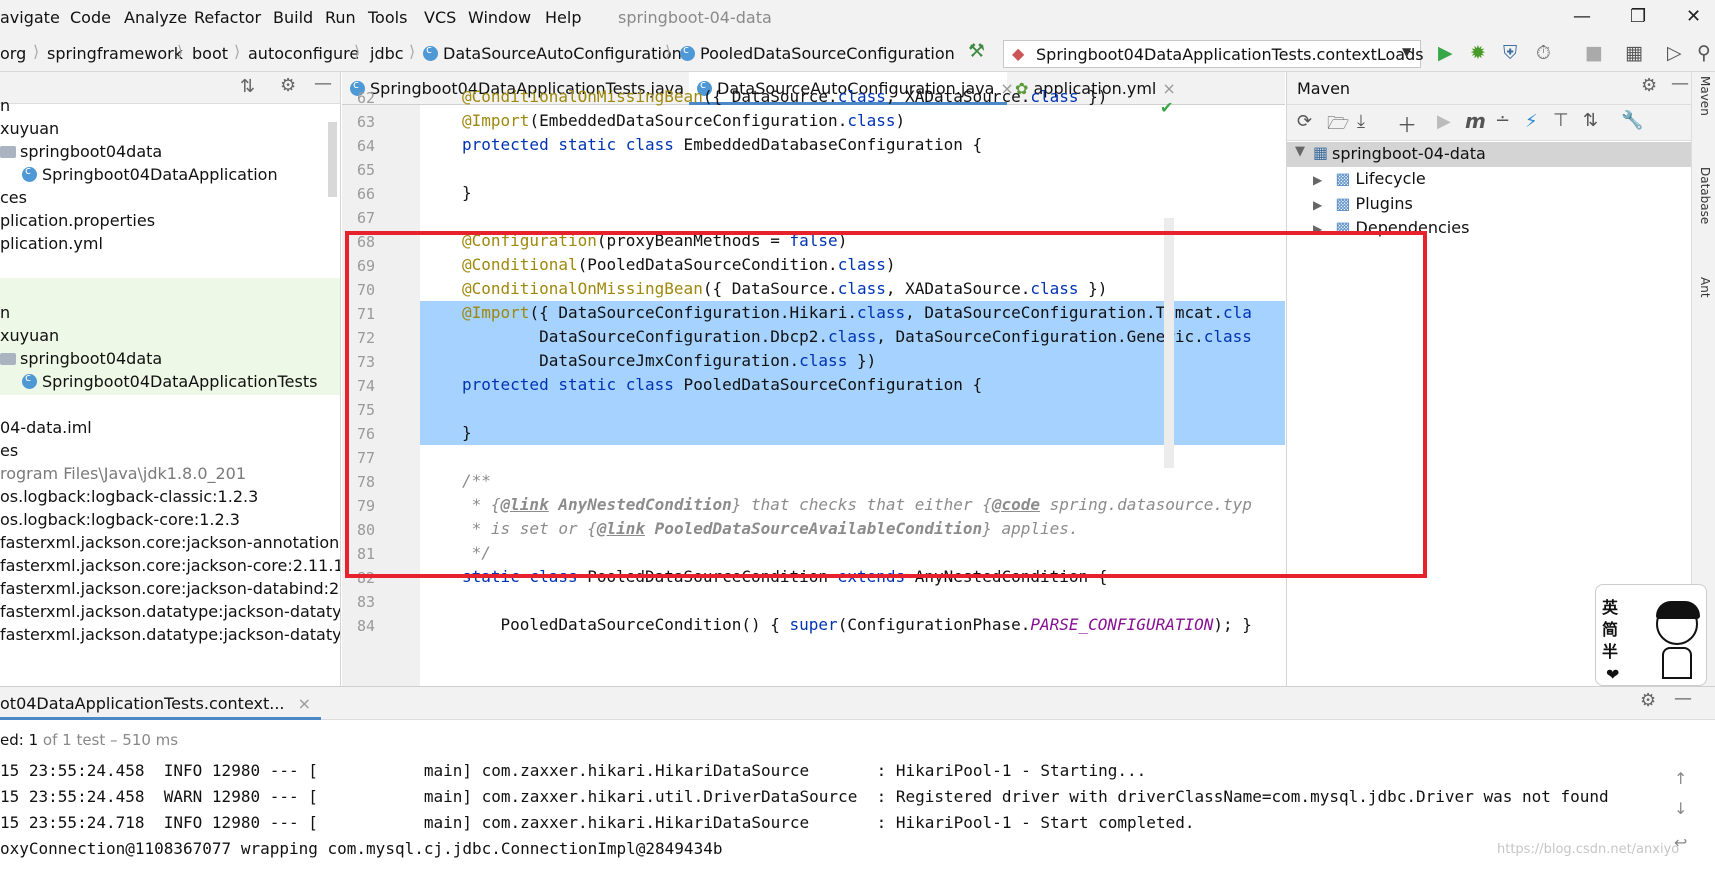 This screenshot has height=872, width=1715. Describe the element at coordinates (499, 17) in the screenshot. I see `menu-window: Window` at that location.